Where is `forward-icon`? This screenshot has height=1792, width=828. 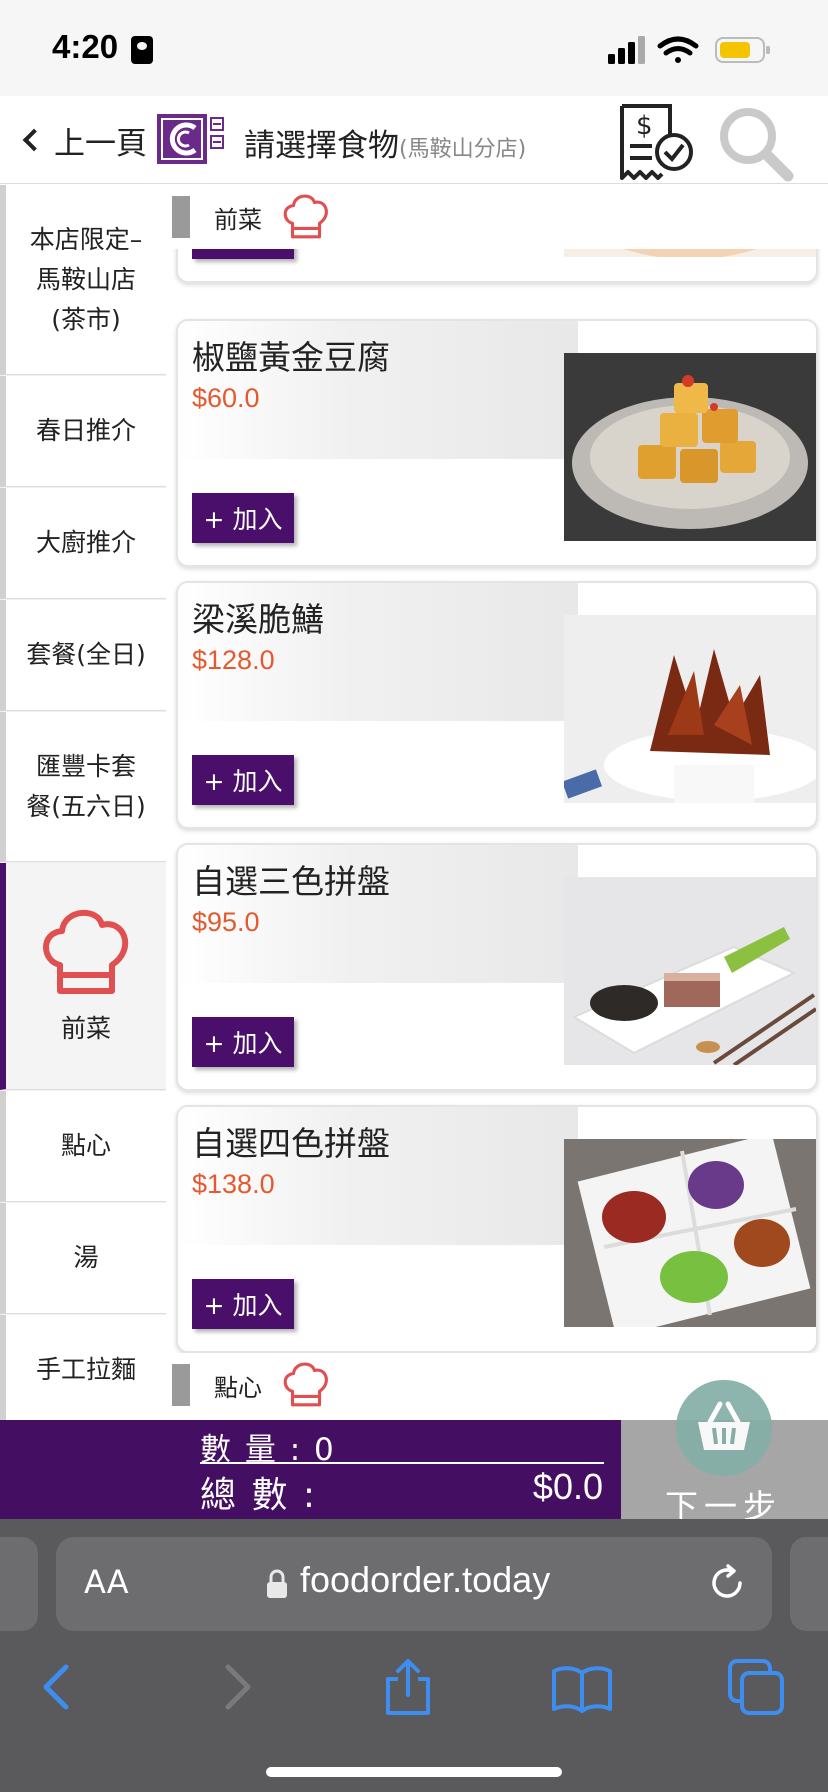 forward-icon is located at coordinates (236, 1687).